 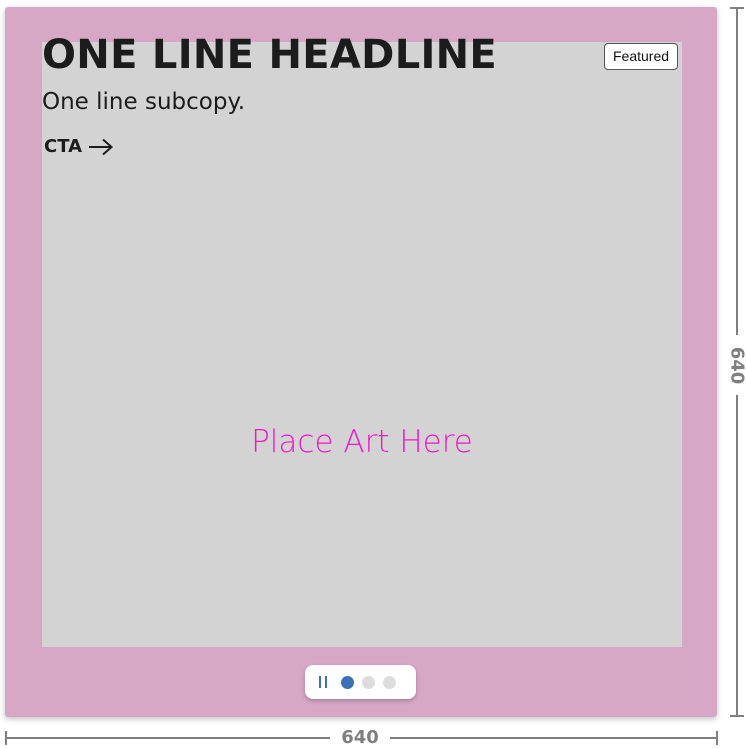 What do you see at coordinates (63, 146) in the screenshot?
I see `cta-label: CTA` at bounding box center [63, 146].